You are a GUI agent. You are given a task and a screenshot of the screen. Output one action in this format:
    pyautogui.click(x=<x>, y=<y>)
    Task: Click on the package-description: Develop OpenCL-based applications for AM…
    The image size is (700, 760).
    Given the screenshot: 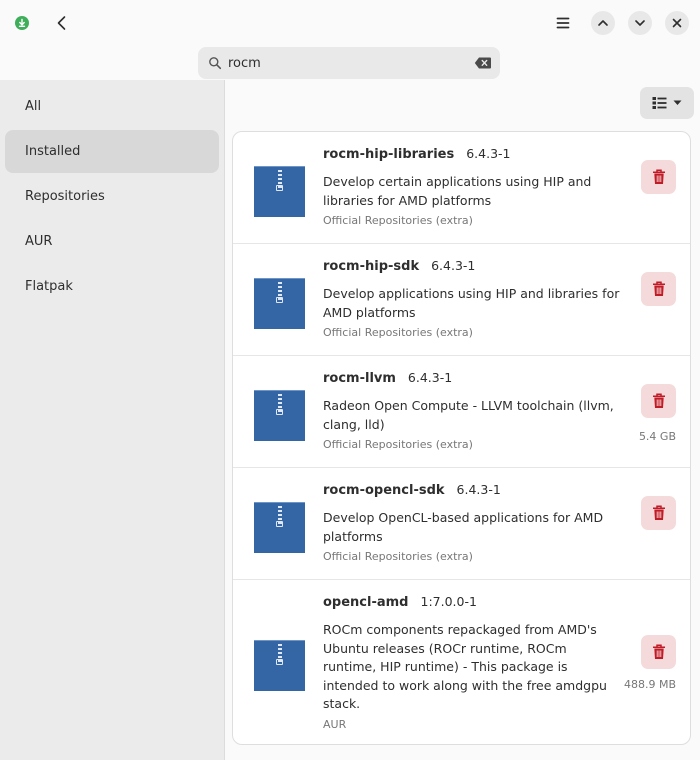 What is the action you would take?
    pyautogui.click(x=463, y=527)
    